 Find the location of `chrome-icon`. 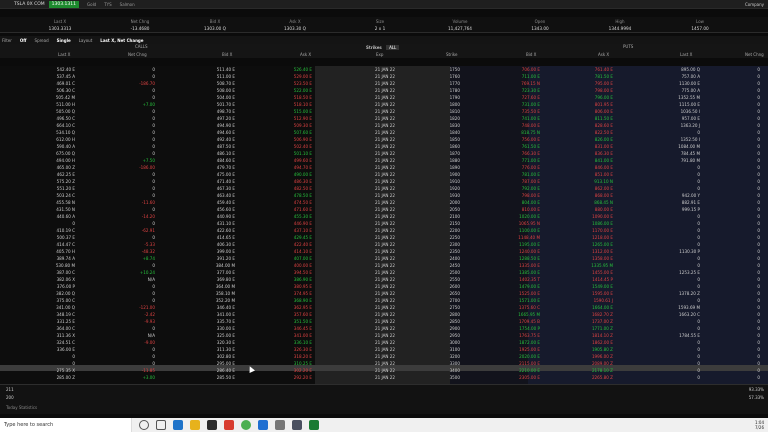

chrome-icon is located at coordinates (246, 425).